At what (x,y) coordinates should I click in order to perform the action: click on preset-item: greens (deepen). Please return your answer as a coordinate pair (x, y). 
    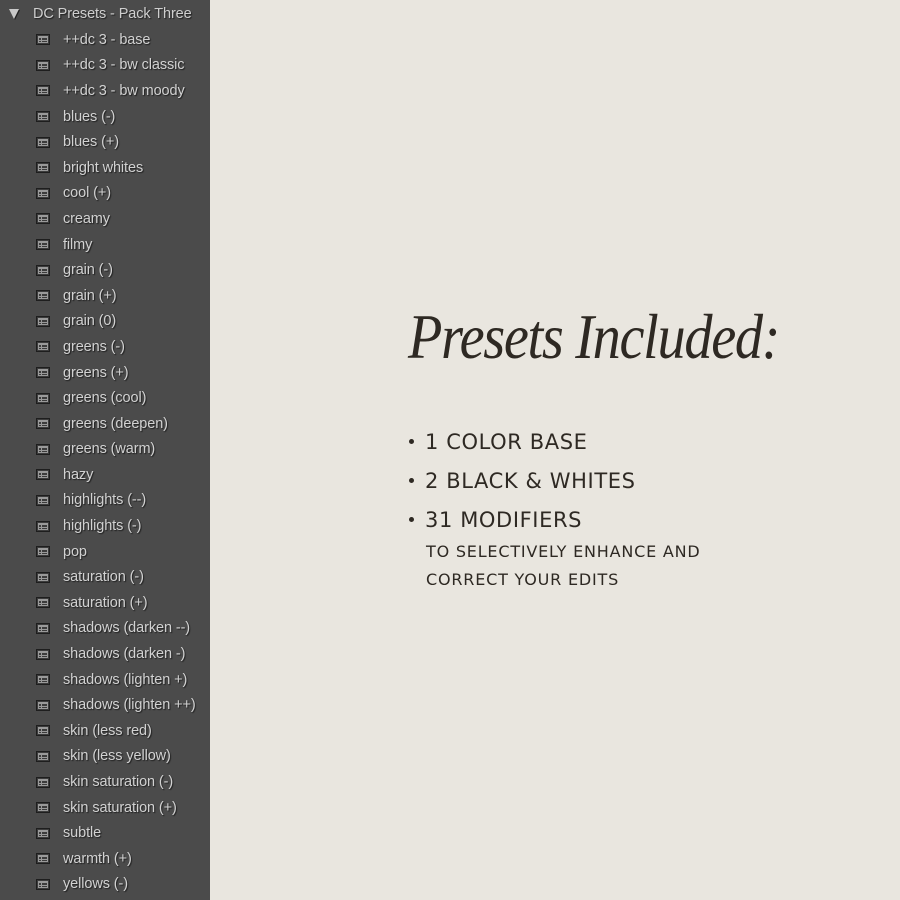
    Looking at the image, I should click on (105, 424).